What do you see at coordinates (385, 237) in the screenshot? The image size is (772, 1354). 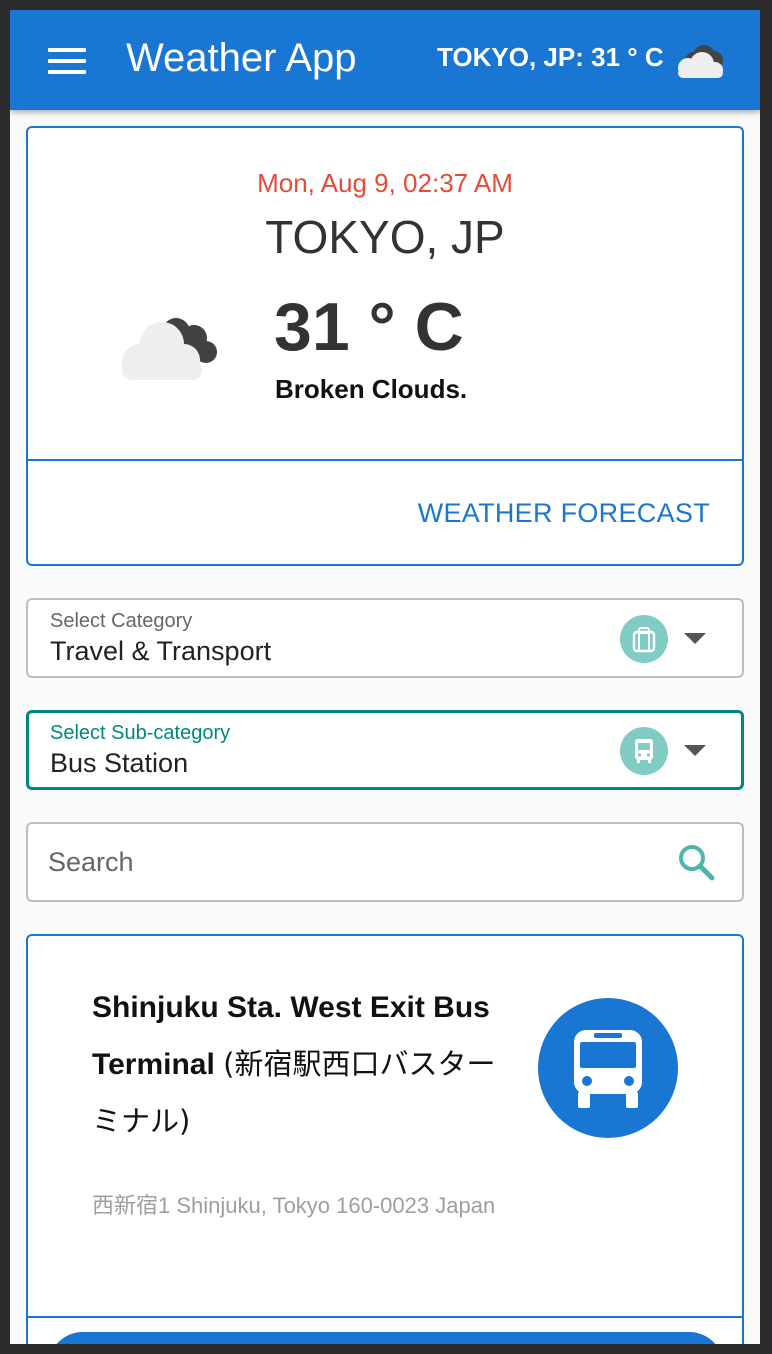 I see `weather-city: TOKYO, JP` at bounding box center [385, 237].